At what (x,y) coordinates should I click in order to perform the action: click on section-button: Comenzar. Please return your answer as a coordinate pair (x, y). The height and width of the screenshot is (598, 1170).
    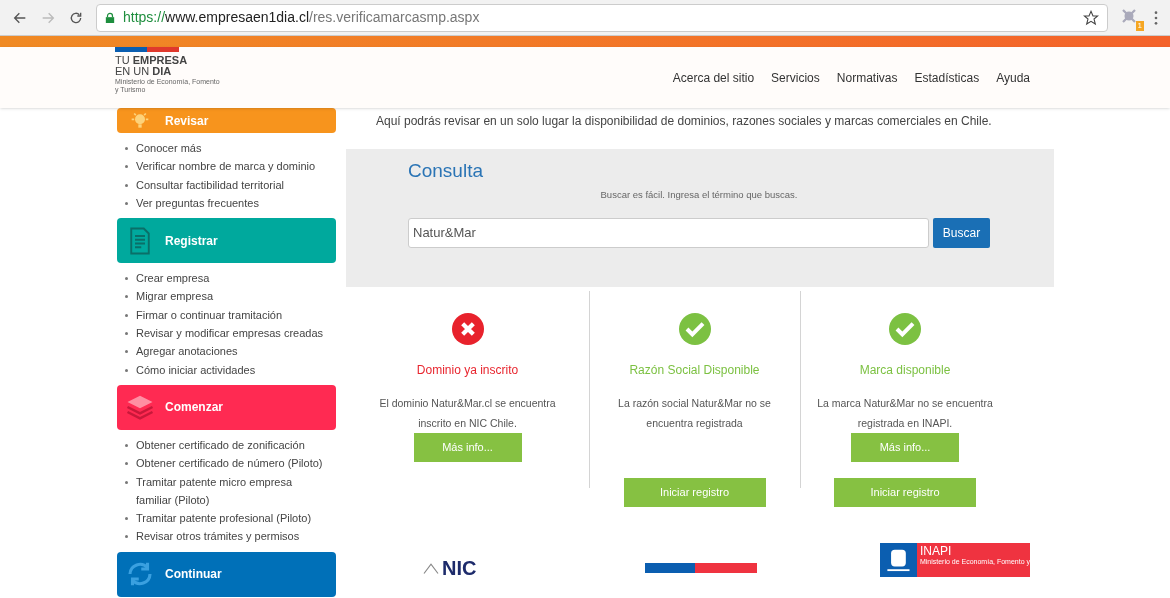
    Looking at the image, I should click on (226, 407).